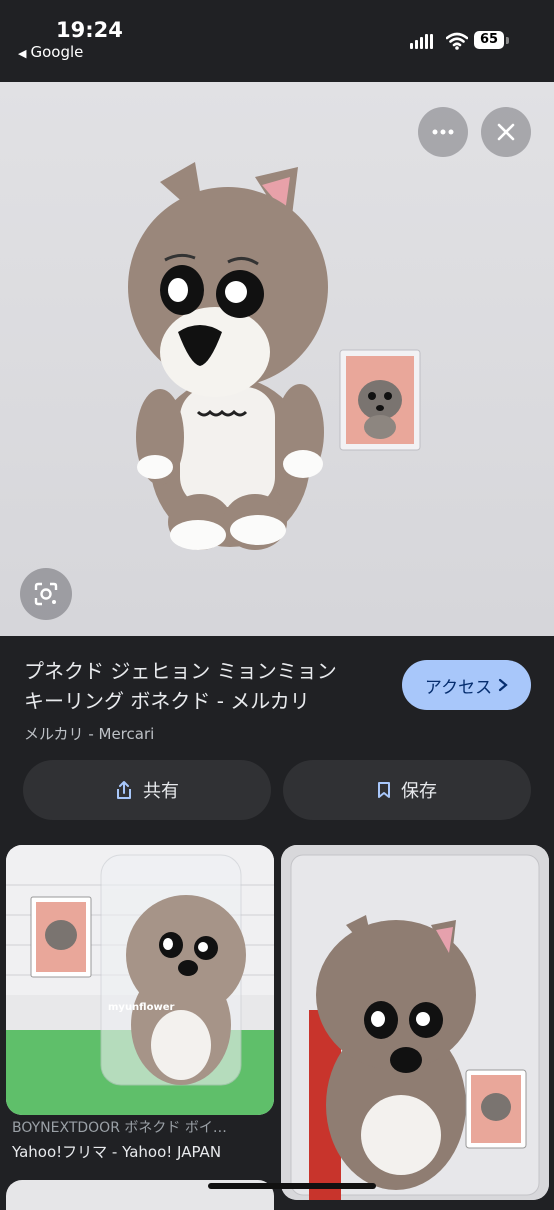  What do you see at coordinates (117, 1152) in the screenshot?
I see `related-result-source: Yahoo!フリマ - Yahoo! JAPAN` at bounding box center [117, 1152].